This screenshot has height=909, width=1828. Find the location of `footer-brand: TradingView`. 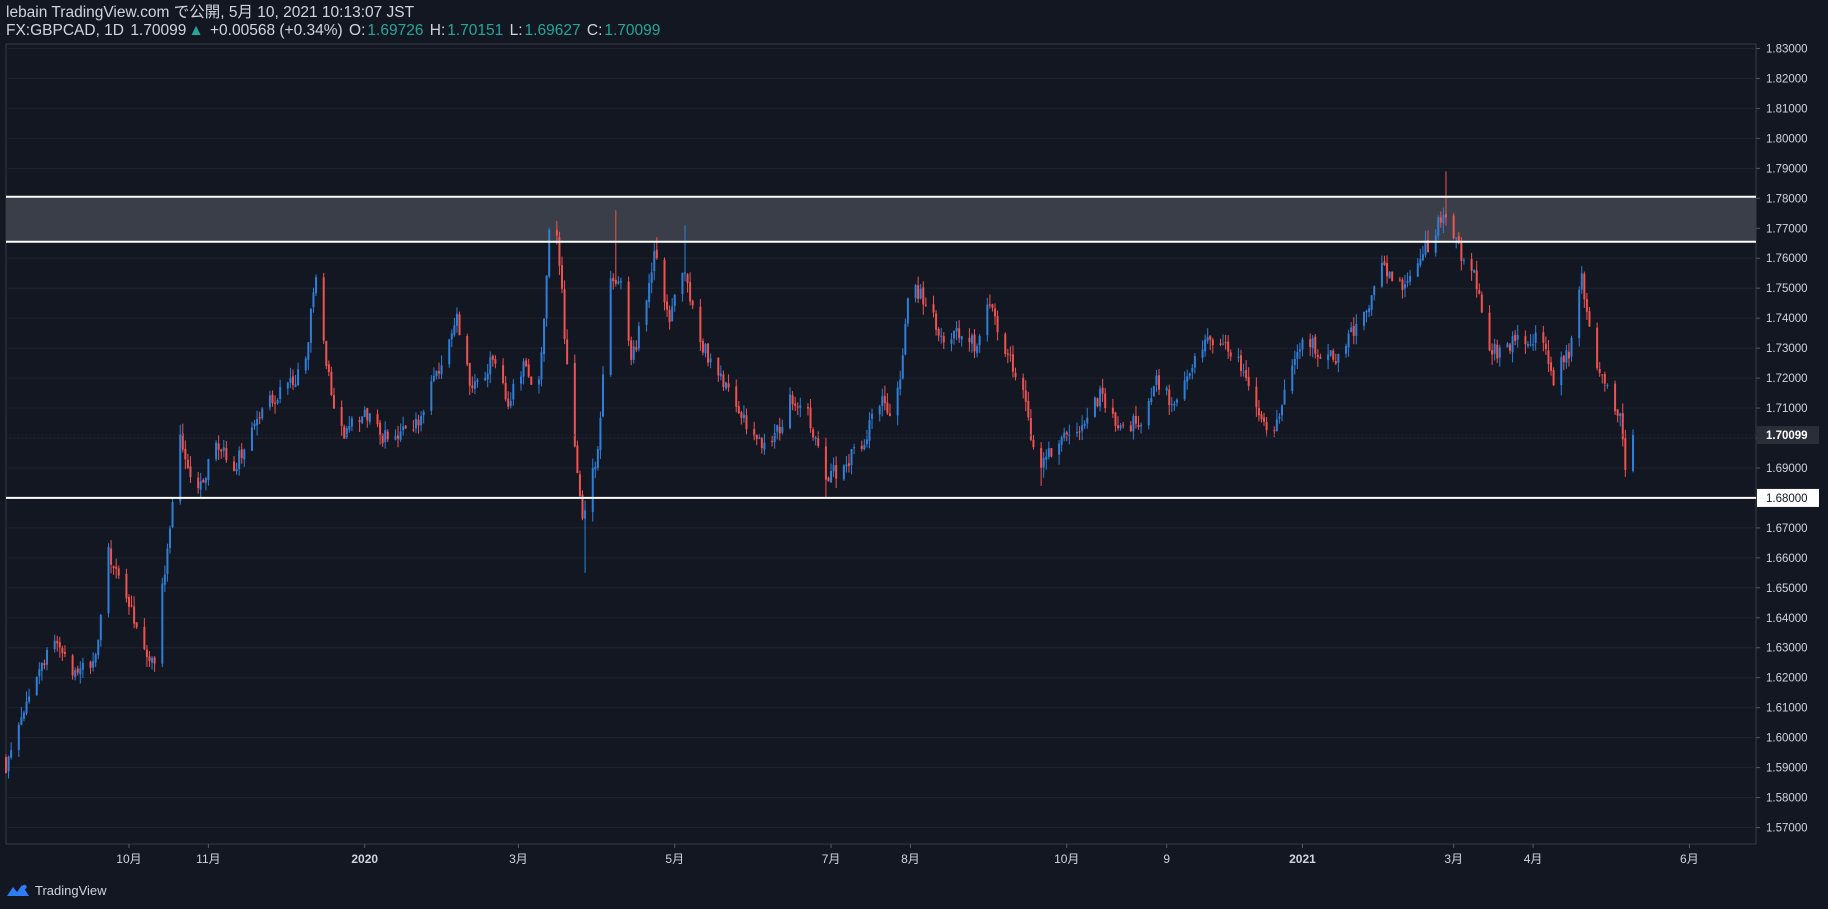

footer-brand: TradingView is located at coordinates (56, 890).